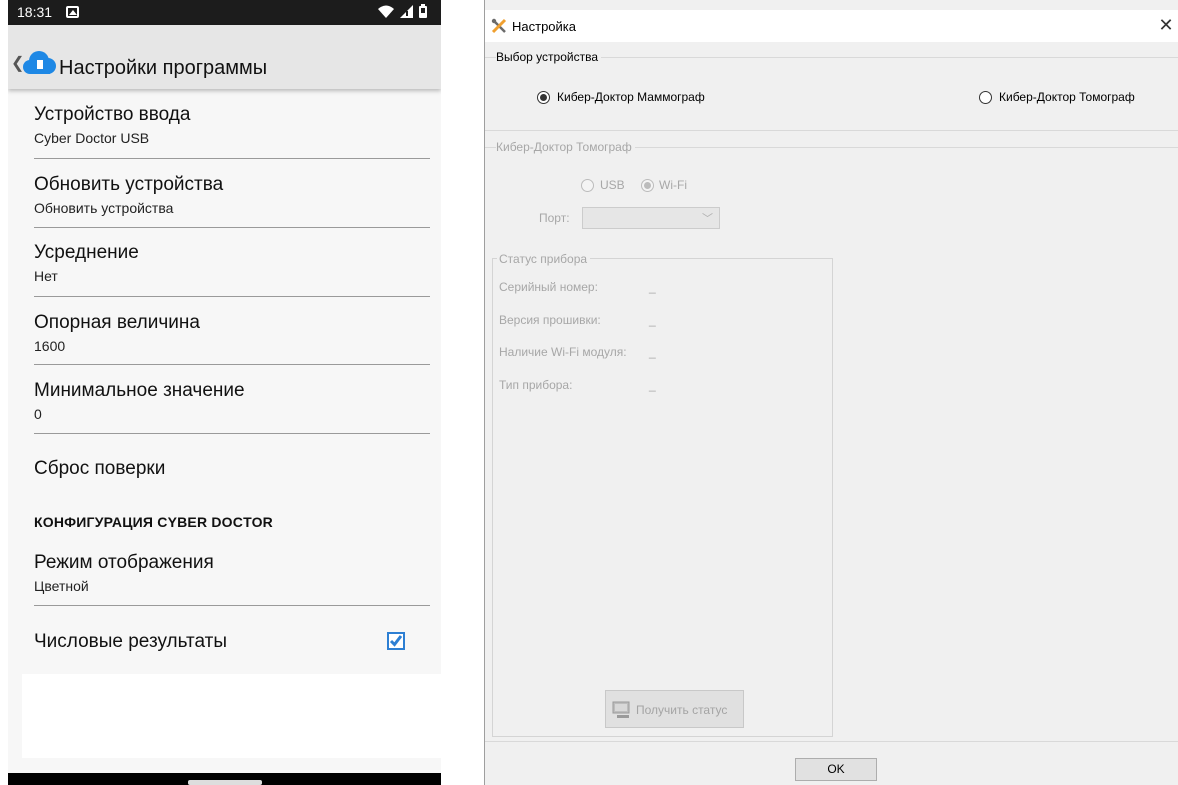 The image size is (1178, 785). Describe the element at coordinates (544, 259) in the screenshot. I see `group-label-status: Статус прибора` at that location.